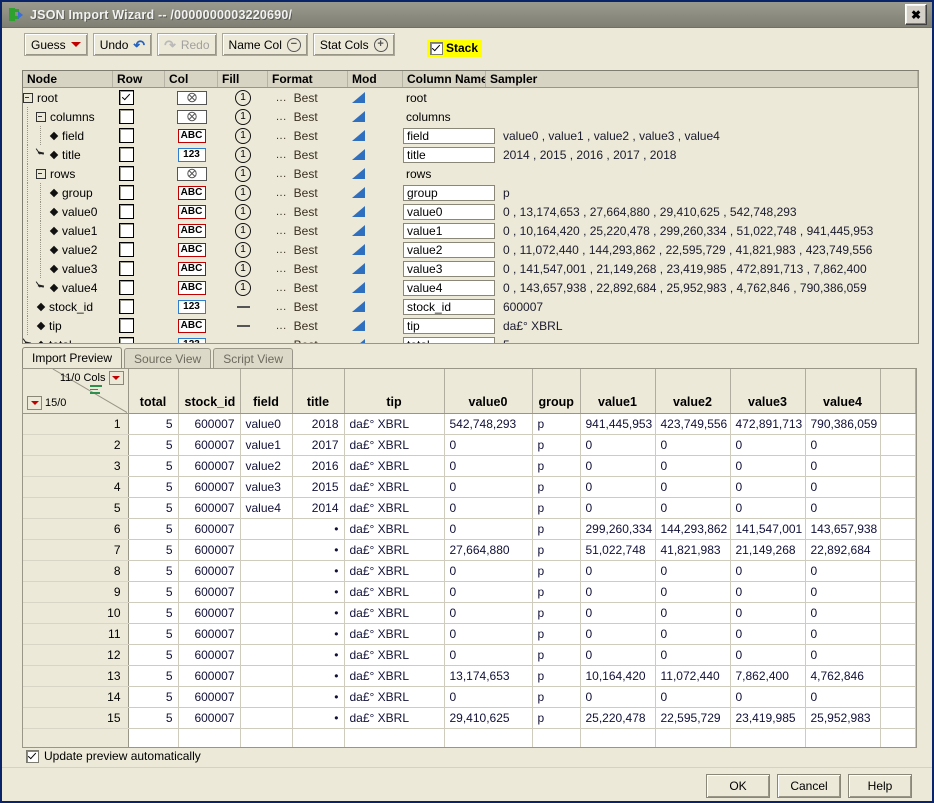 The image size is (934, 803). What do you see at coordinates (618, 550) in the screenshot?
I see `cell-value1: 51,022,748` at bounding box center [618, 550].